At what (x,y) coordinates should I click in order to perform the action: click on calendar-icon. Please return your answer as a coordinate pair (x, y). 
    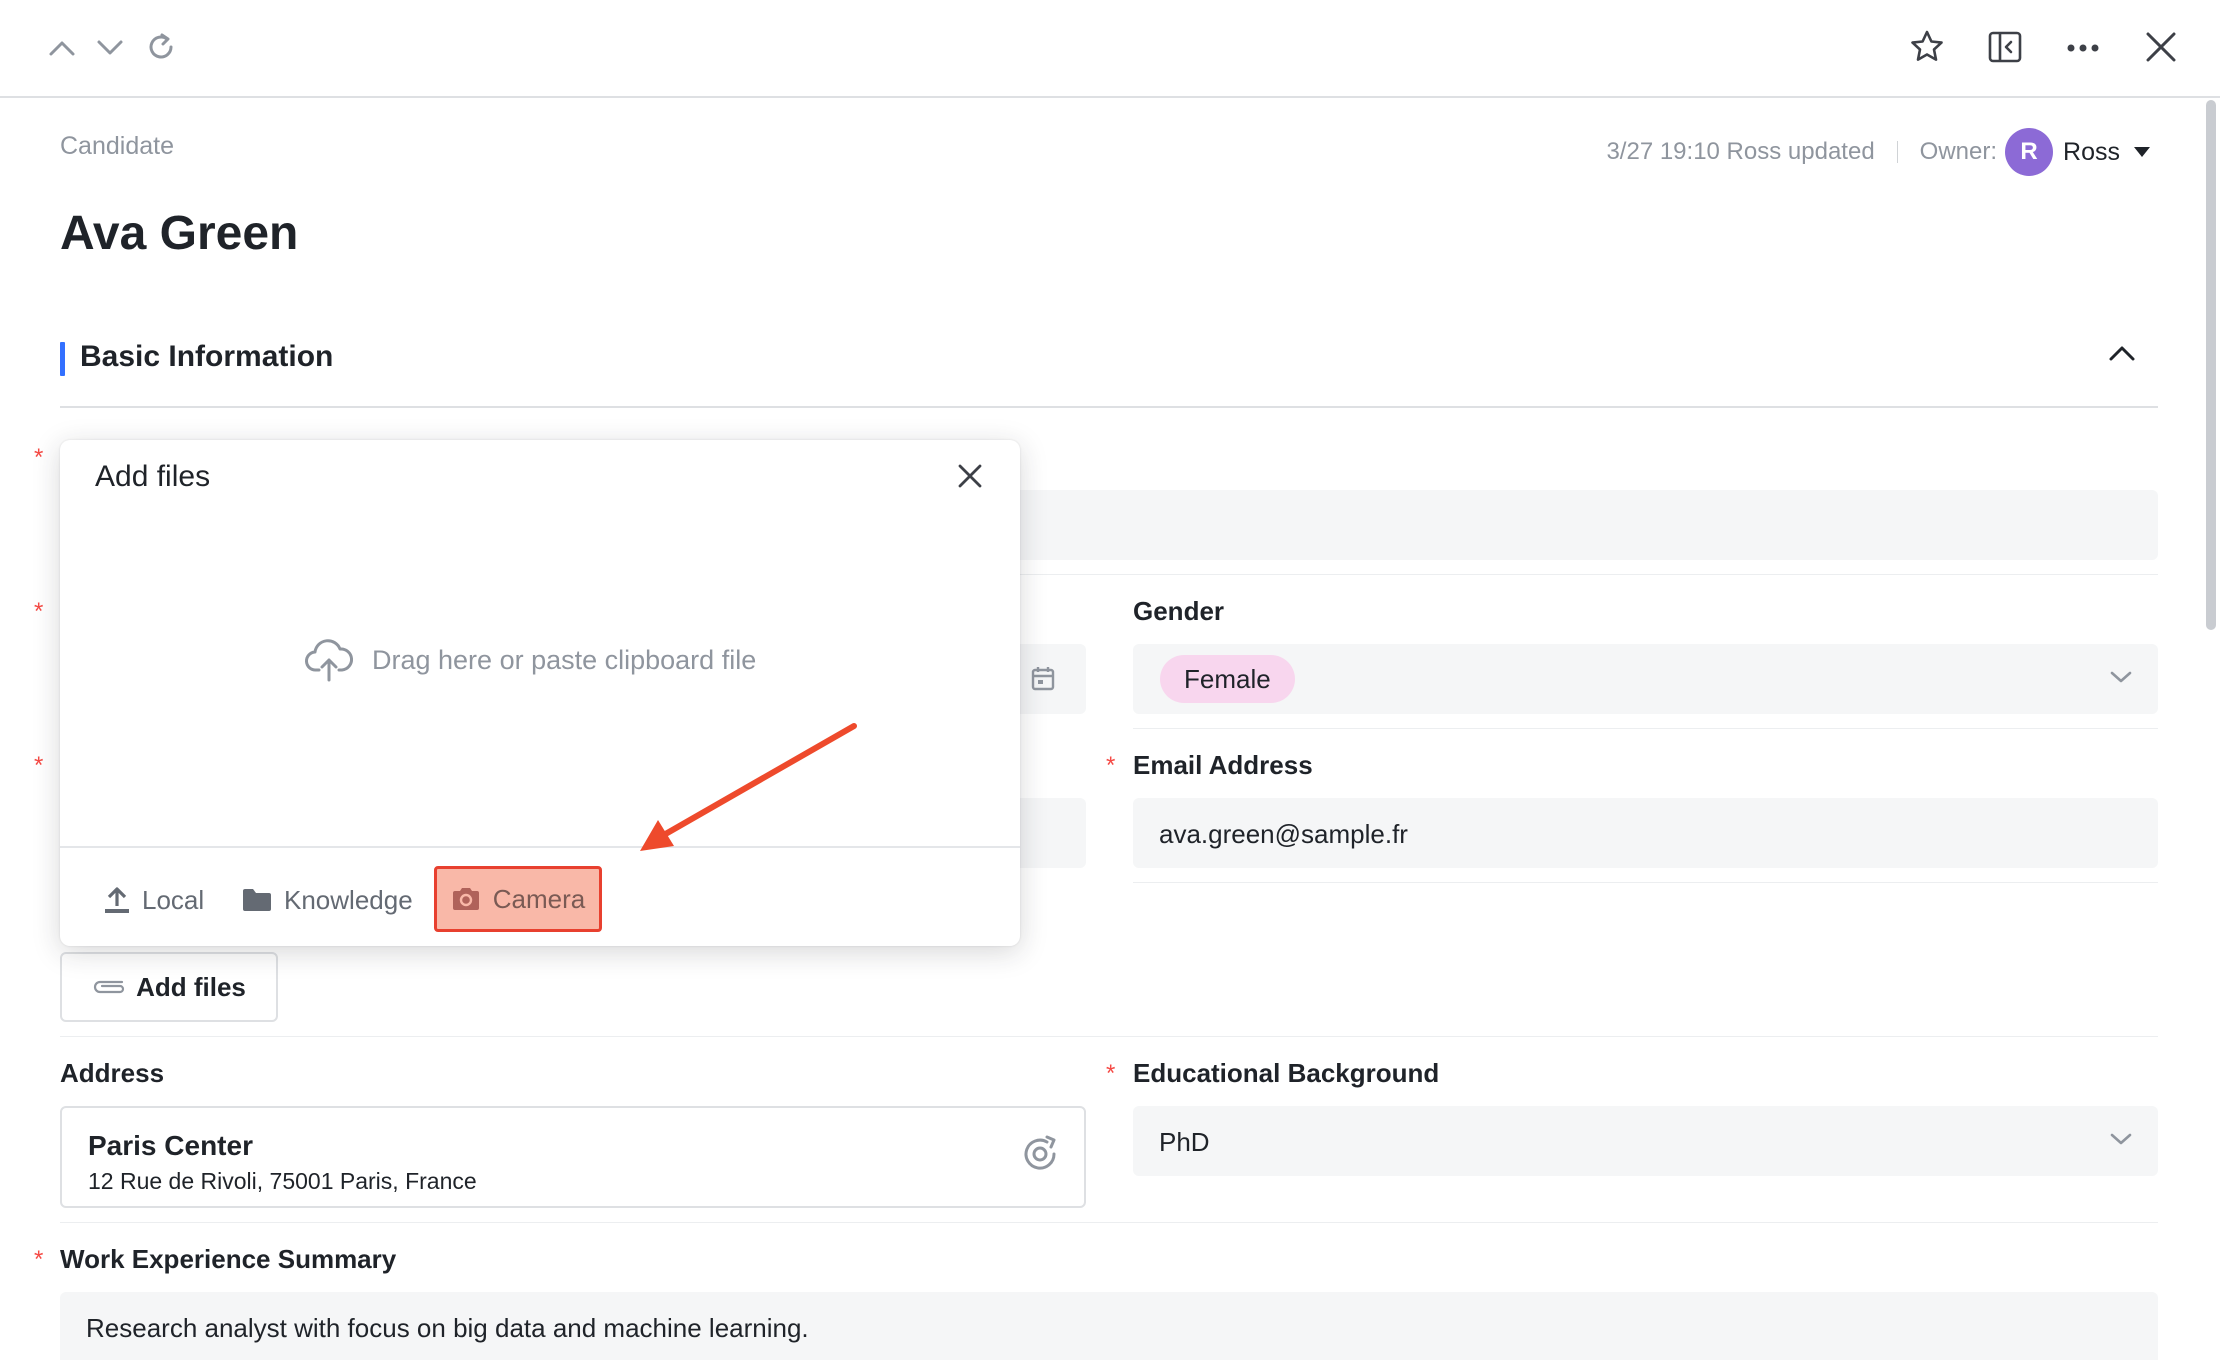
    Looking at the image, I should click on (1043, 681).